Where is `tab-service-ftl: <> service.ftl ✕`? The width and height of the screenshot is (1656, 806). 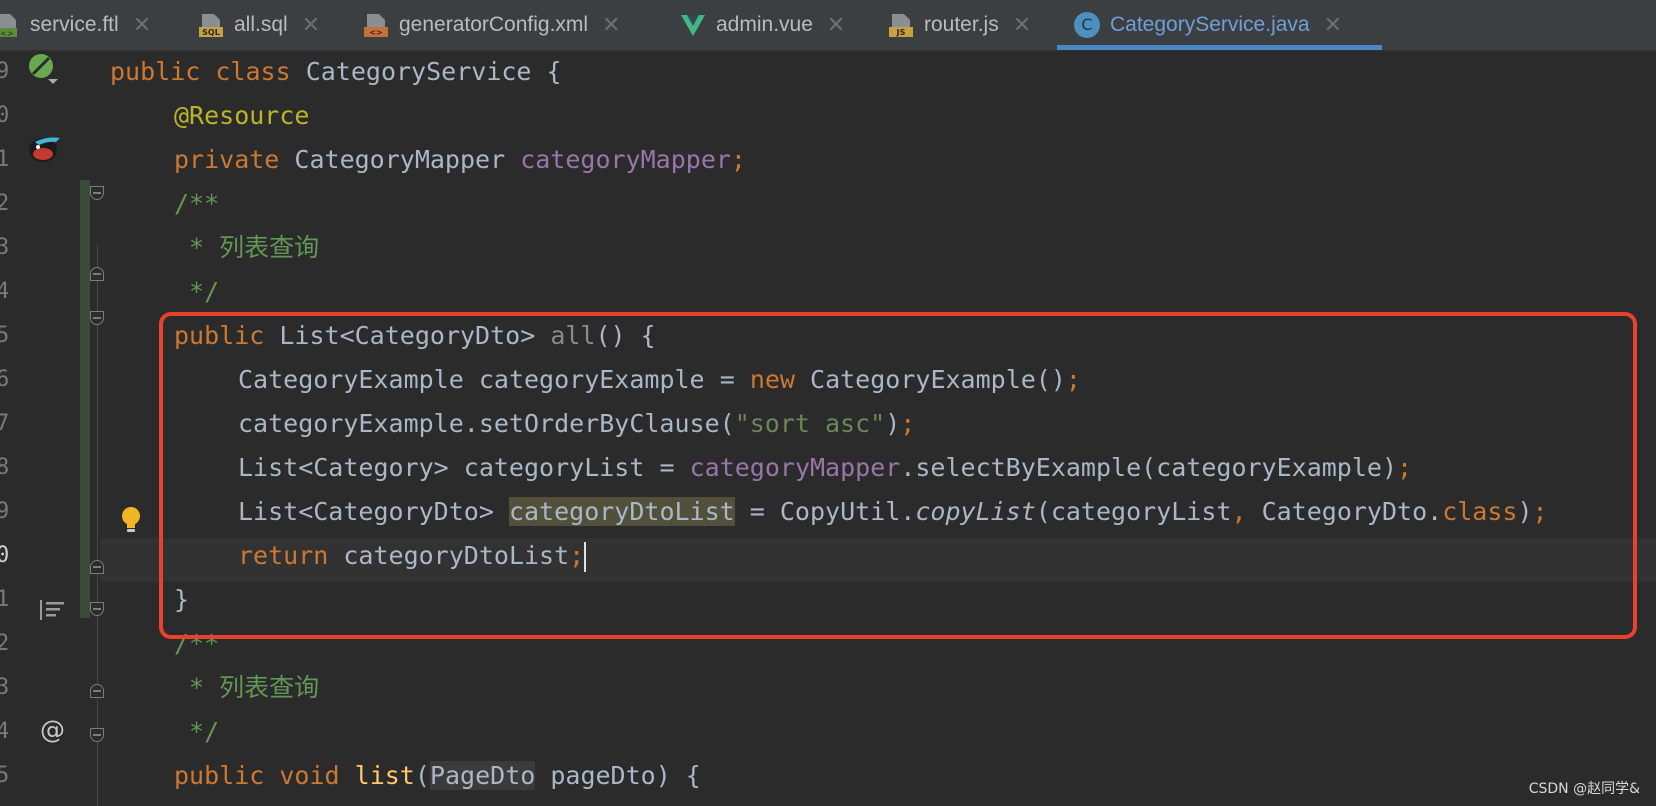
tab-service-ftl: <> service.ftl ✕ is located at coordinates (75, 25).